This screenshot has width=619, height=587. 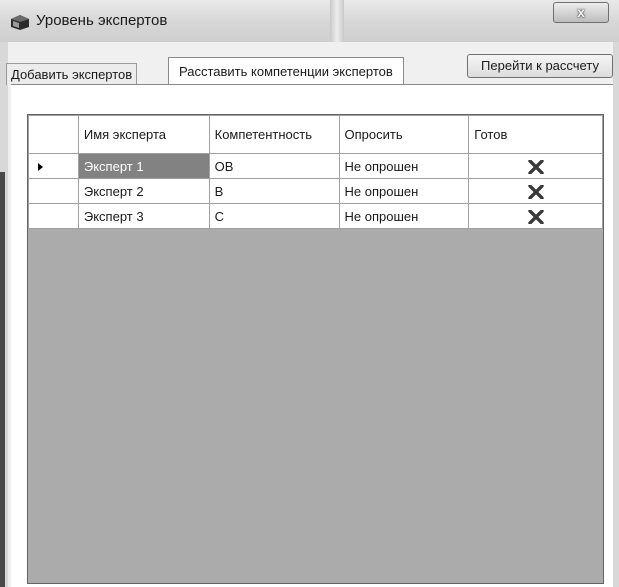 I want to click on expert-name-cell: Эксперт 3, so click(x=143, y=216).